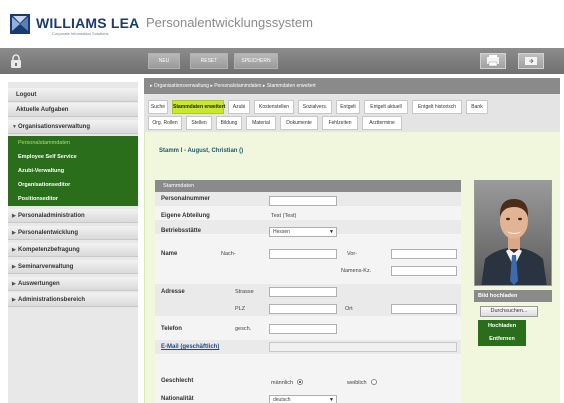 The width and height of the screenshot is (564, 403). What do you see at coordinates (274, 107) in the screenshot?
I see `tab-kostenstellen: Kostenstellen` at bounding box center [274, 107].